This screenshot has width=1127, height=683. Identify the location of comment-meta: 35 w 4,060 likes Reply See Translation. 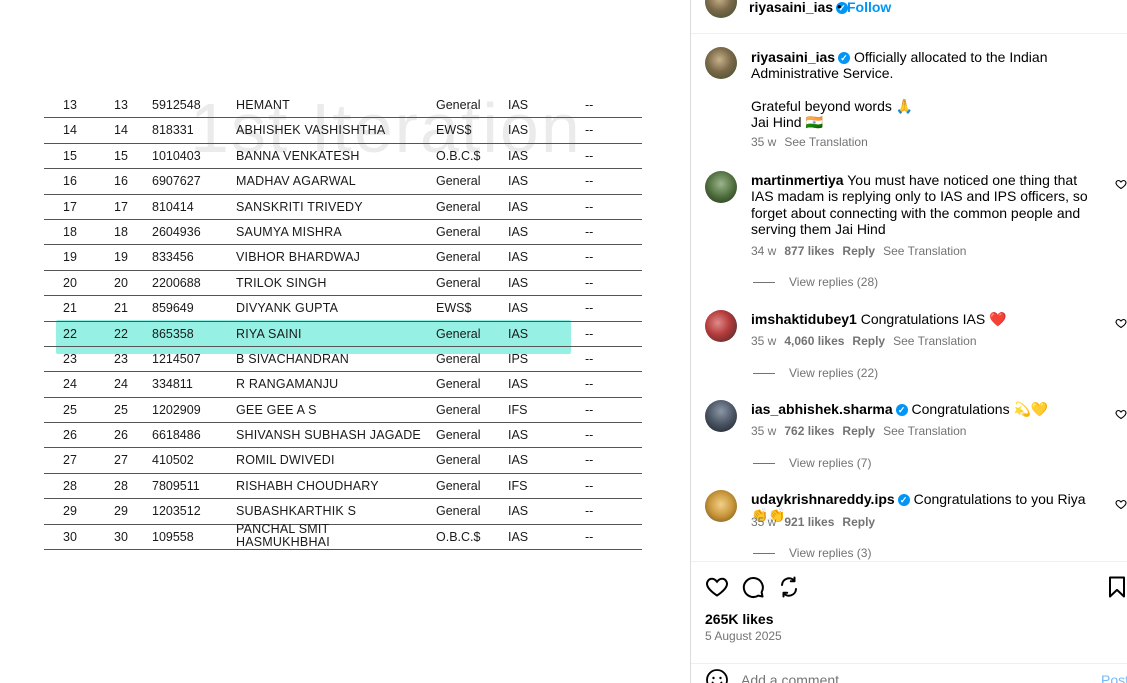
(868, 341).